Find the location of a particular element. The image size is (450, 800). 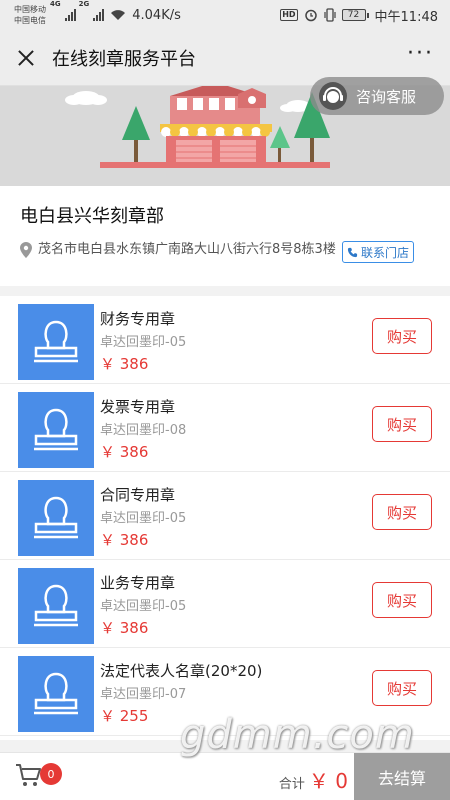

vibrate-icon is located at coordinates (329, 15).